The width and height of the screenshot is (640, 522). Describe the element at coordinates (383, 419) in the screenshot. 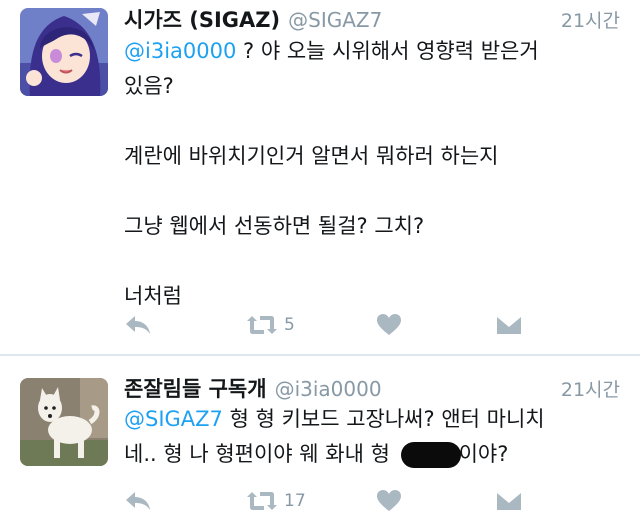

I see `tweet-text-line: 형 형 키보드 고장나써? 앤터 마니치` at that location.